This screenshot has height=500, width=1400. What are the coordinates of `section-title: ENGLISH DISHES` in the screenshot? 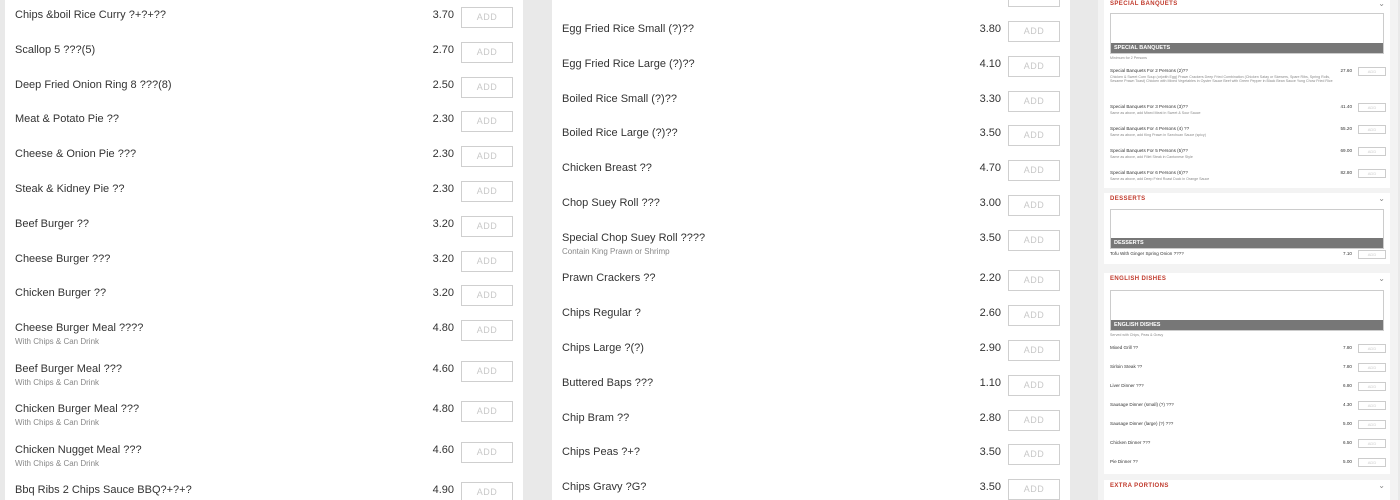 It's located at (1138, 279).